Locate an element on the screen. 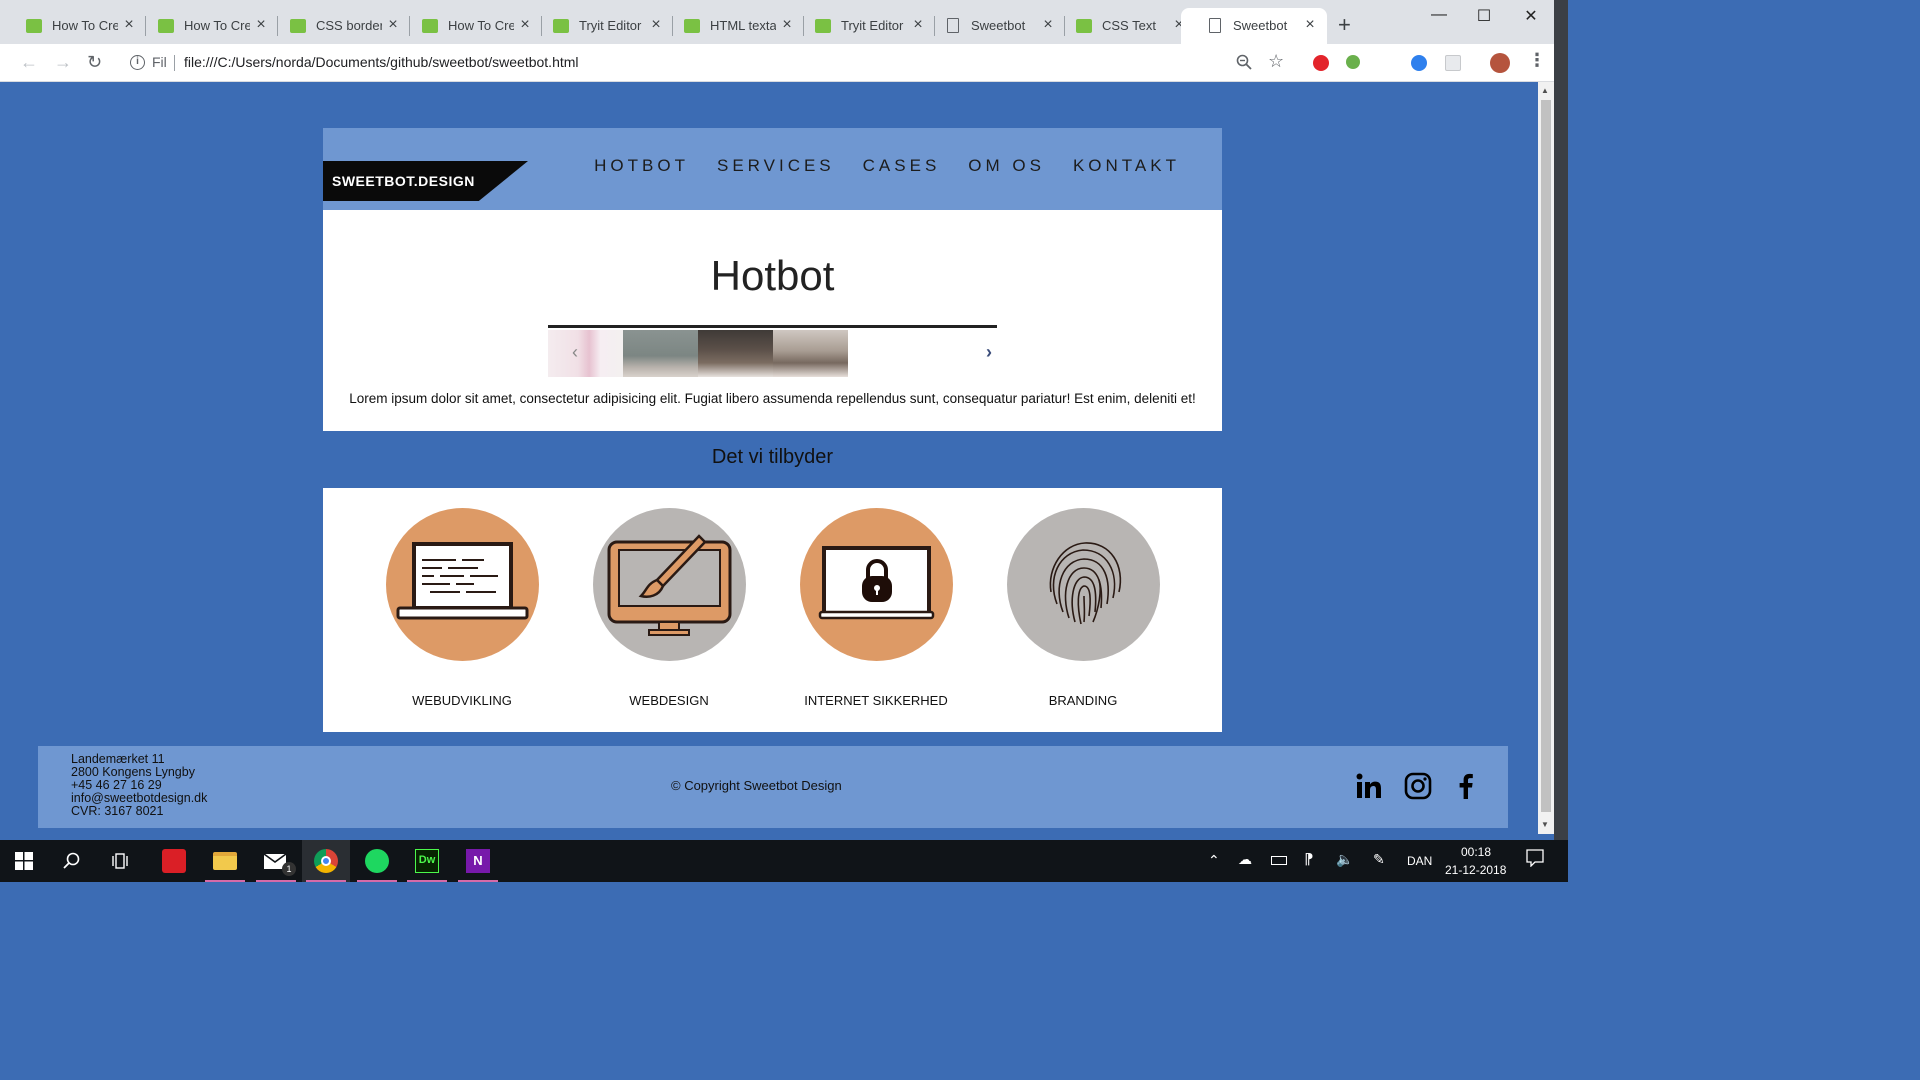  laptop-code-icon is located at coordinates (462, 584).